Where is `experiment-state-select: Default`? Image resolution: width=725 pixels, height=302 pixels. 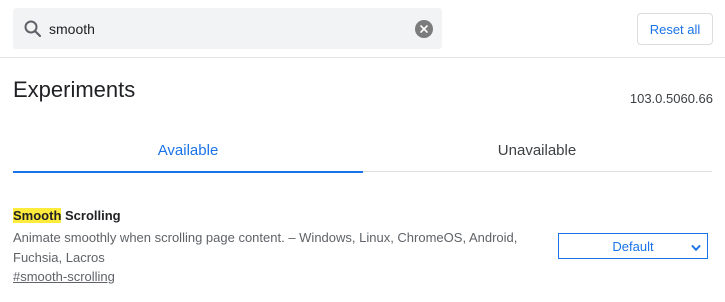
experiment-state-select: Default is located at coordinates (633, 246).